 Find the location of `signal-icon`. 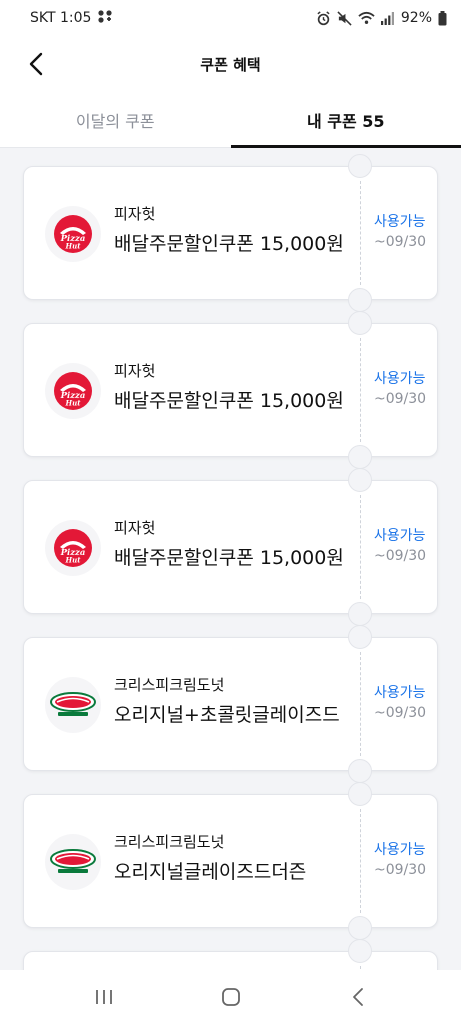

signal-icon is located at coordinates (387, 18).